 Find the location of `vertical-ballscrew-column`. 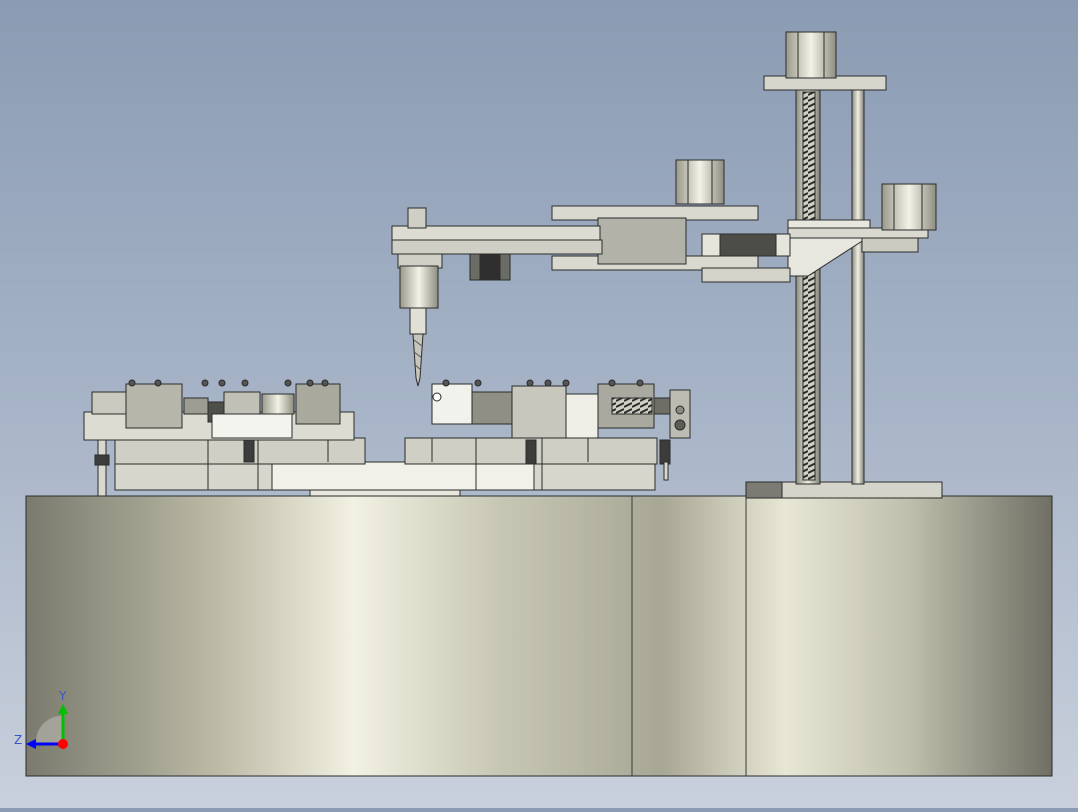

vertical-ballscrew-column is located at coordinates (844, 287).